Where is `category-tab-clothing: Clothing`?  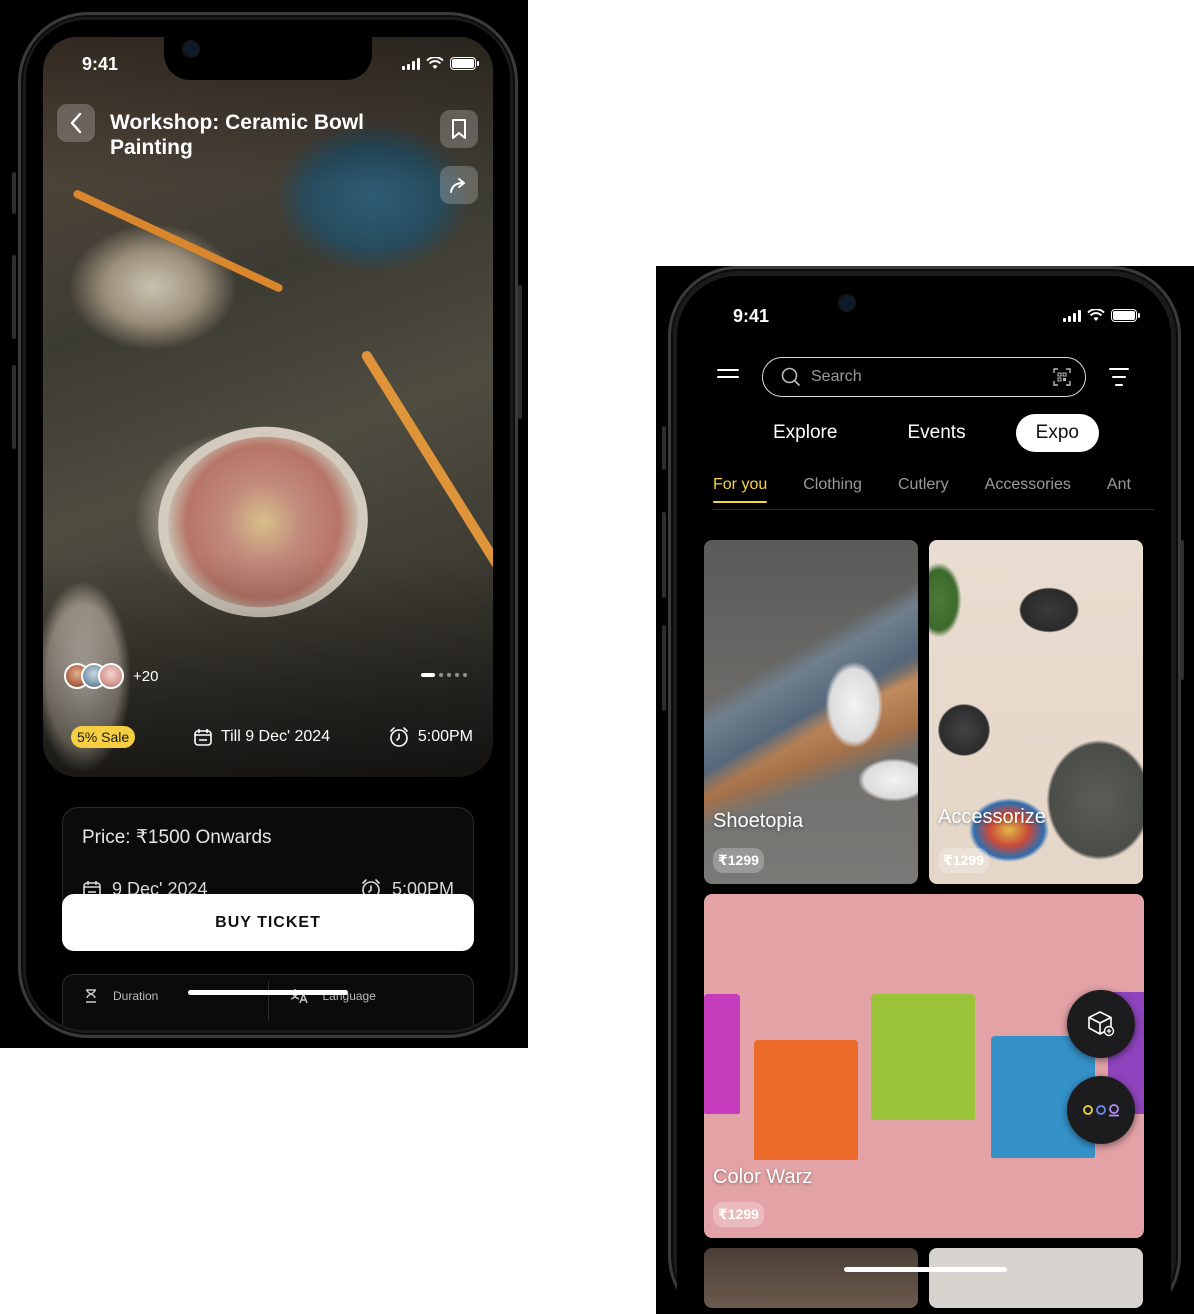
category-tab-clothing: Clothing is located at coordinates (832, 489).